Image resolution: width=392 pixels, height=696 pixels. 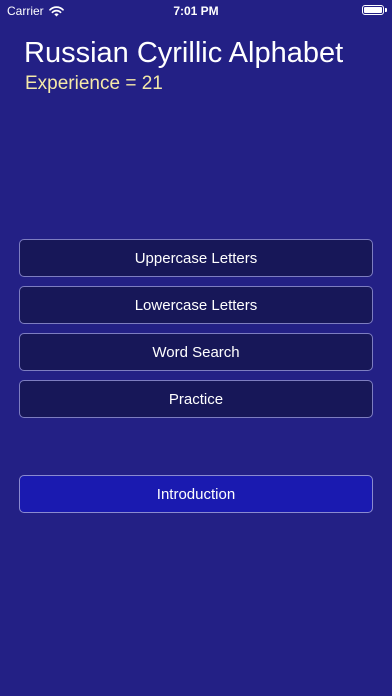 I want to click on experience-readout: Experience = 21, so click(x=94, y=84).